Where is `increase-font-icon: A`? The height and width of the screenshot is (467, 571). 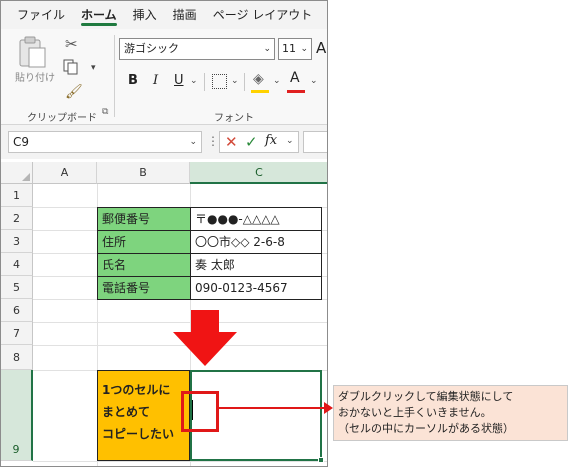
increase-font-icon: A is located at coordinates (321, 48).